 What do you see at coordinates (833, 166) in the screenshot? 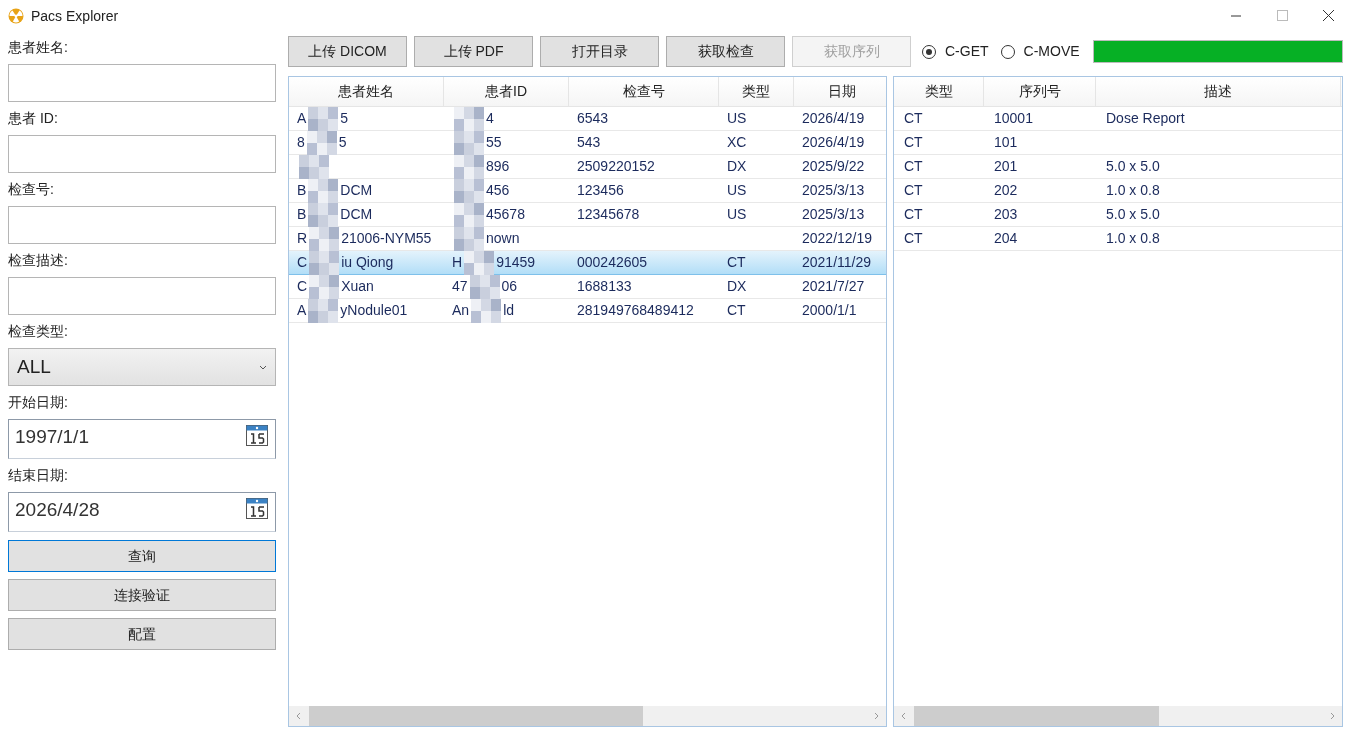
I see `table-cell-text: 2025/9/22` at bounding box center [833, 166].